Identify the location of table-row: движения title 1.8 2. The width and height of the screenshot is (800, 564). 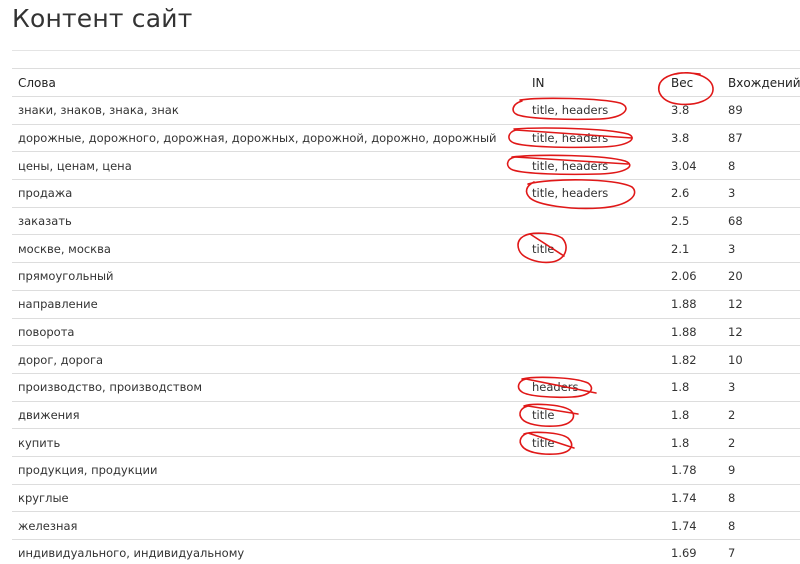
(406, 416).